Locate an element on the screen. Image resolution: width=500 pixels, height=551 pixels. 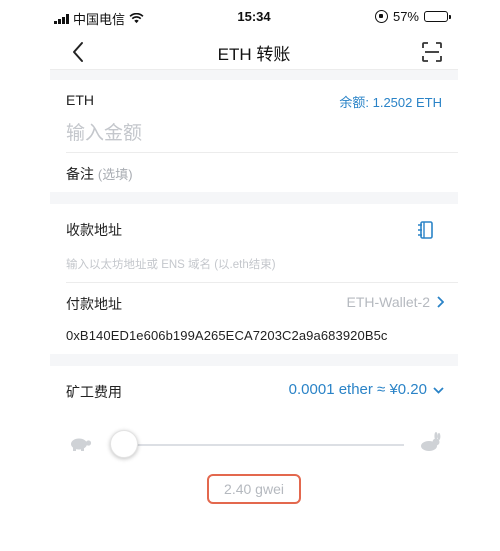
fee-selector: 0.0001 ether ≈ ¥0.20 is located at coordinates (366, 389).